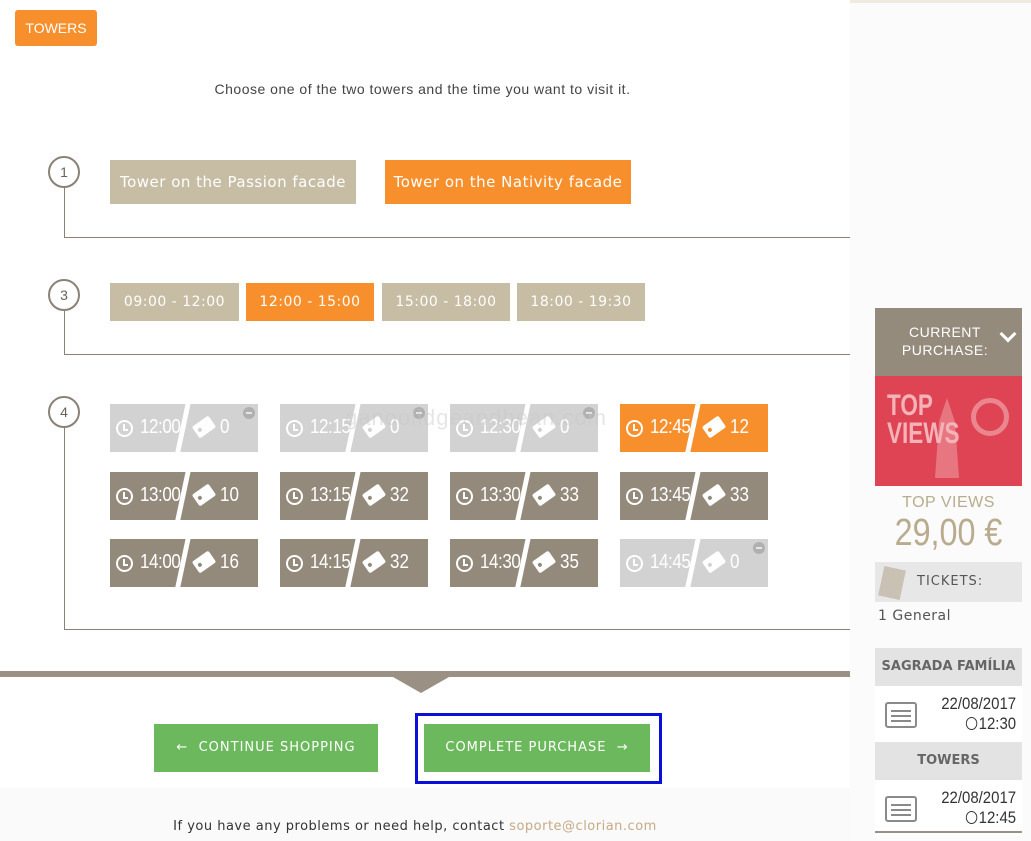 The width and height of the screenshot is (1031, 841). What do you see at coordinates (184, 496) in the screenshot?
I see `slot-1300: 13:00 10` at bounding box center [184, 496].